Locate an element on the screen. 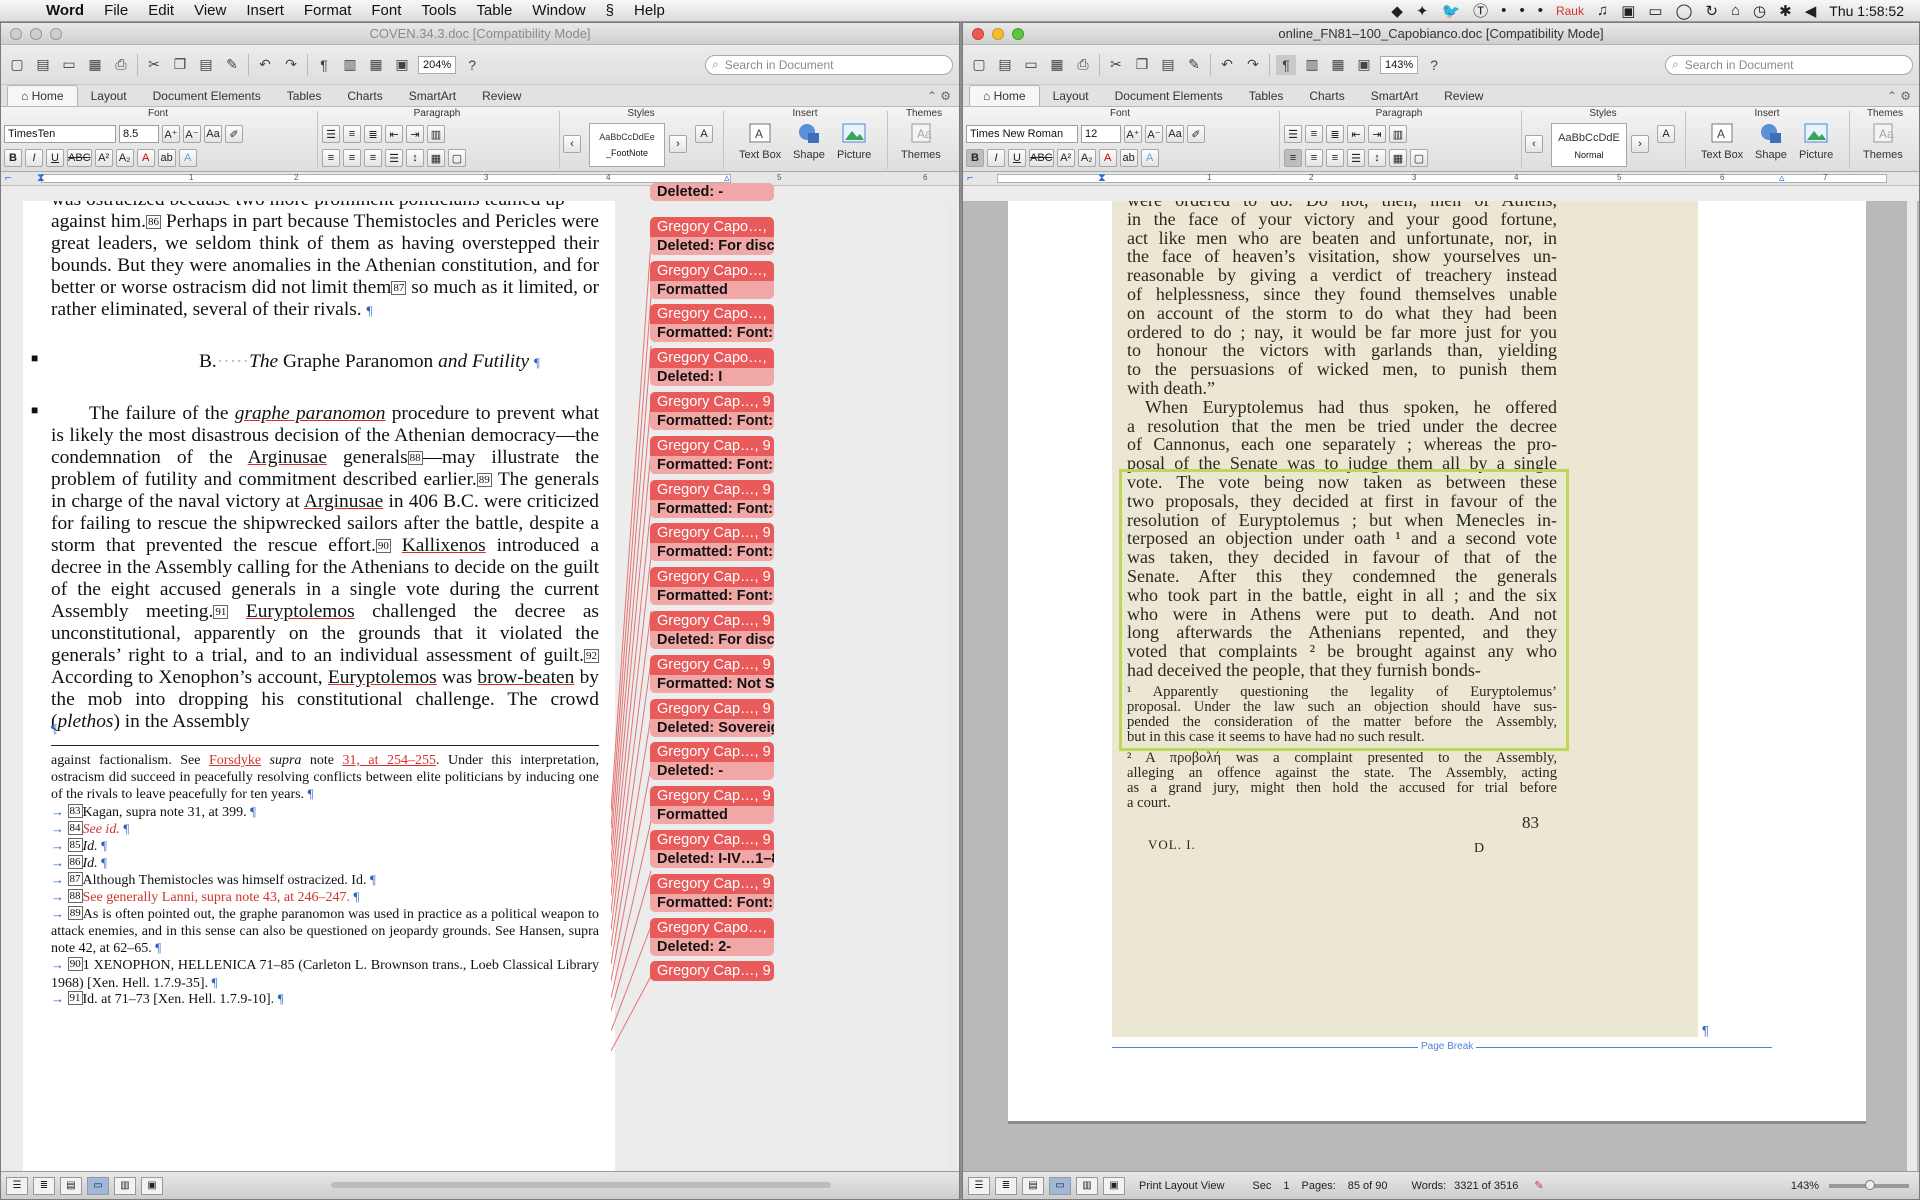  change-case-icon: Aa is located at coordinates (1175, 134).